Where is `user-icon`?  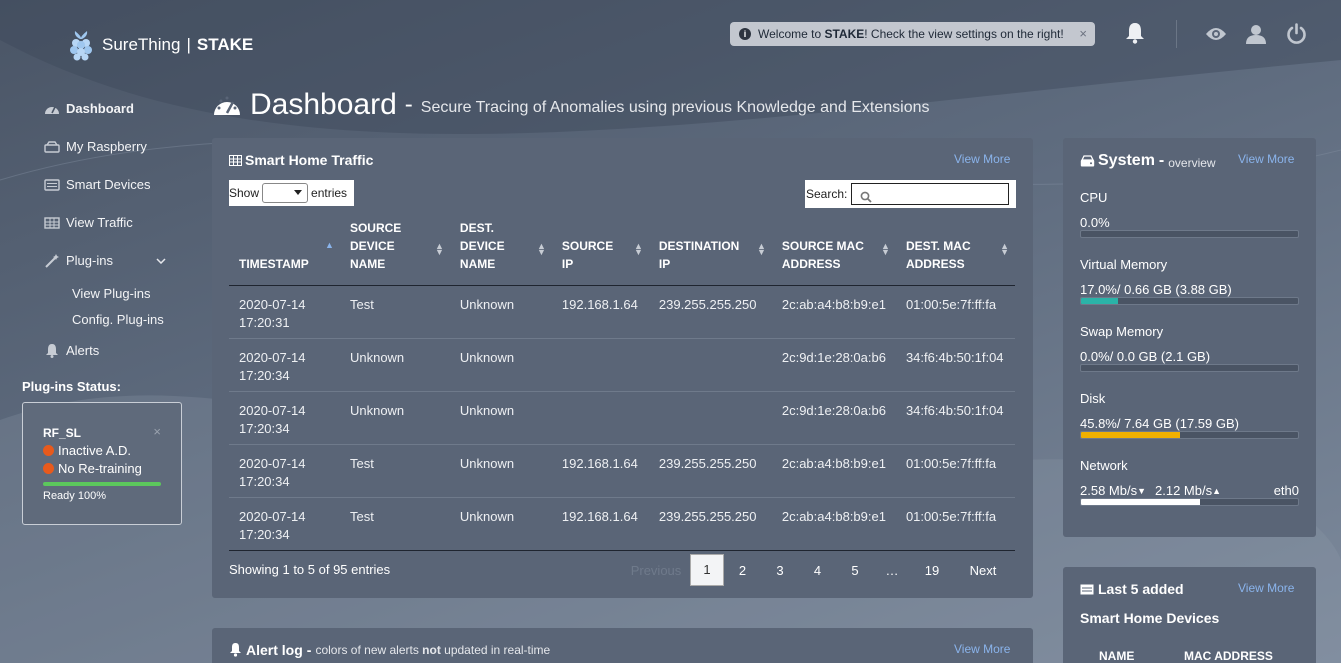
user-icon is located at coordinates (1256, 34).